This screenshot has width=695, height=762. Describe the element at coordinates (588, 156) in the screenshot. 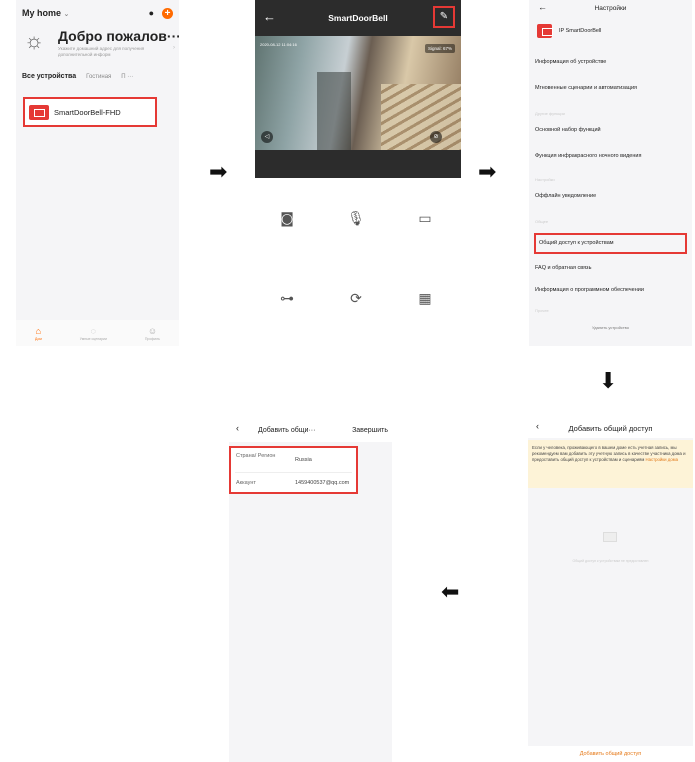

I see `settings-row-night-vision: Функция инфракрасного ночного видения` at that location.